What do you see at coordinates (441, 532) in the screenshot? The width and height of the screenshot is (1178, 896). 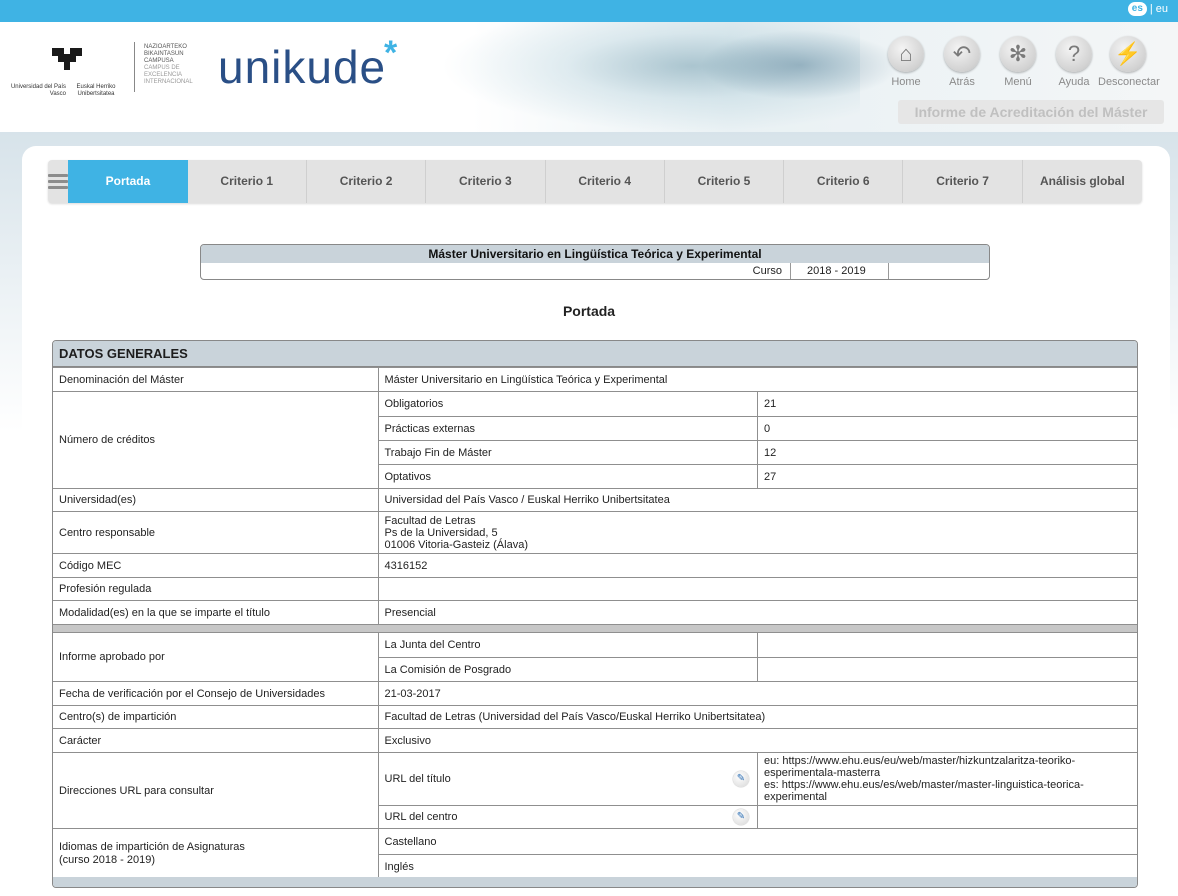 I see `centro-address: Ps de la Universidad, 5` at bounding box center [441, 532].